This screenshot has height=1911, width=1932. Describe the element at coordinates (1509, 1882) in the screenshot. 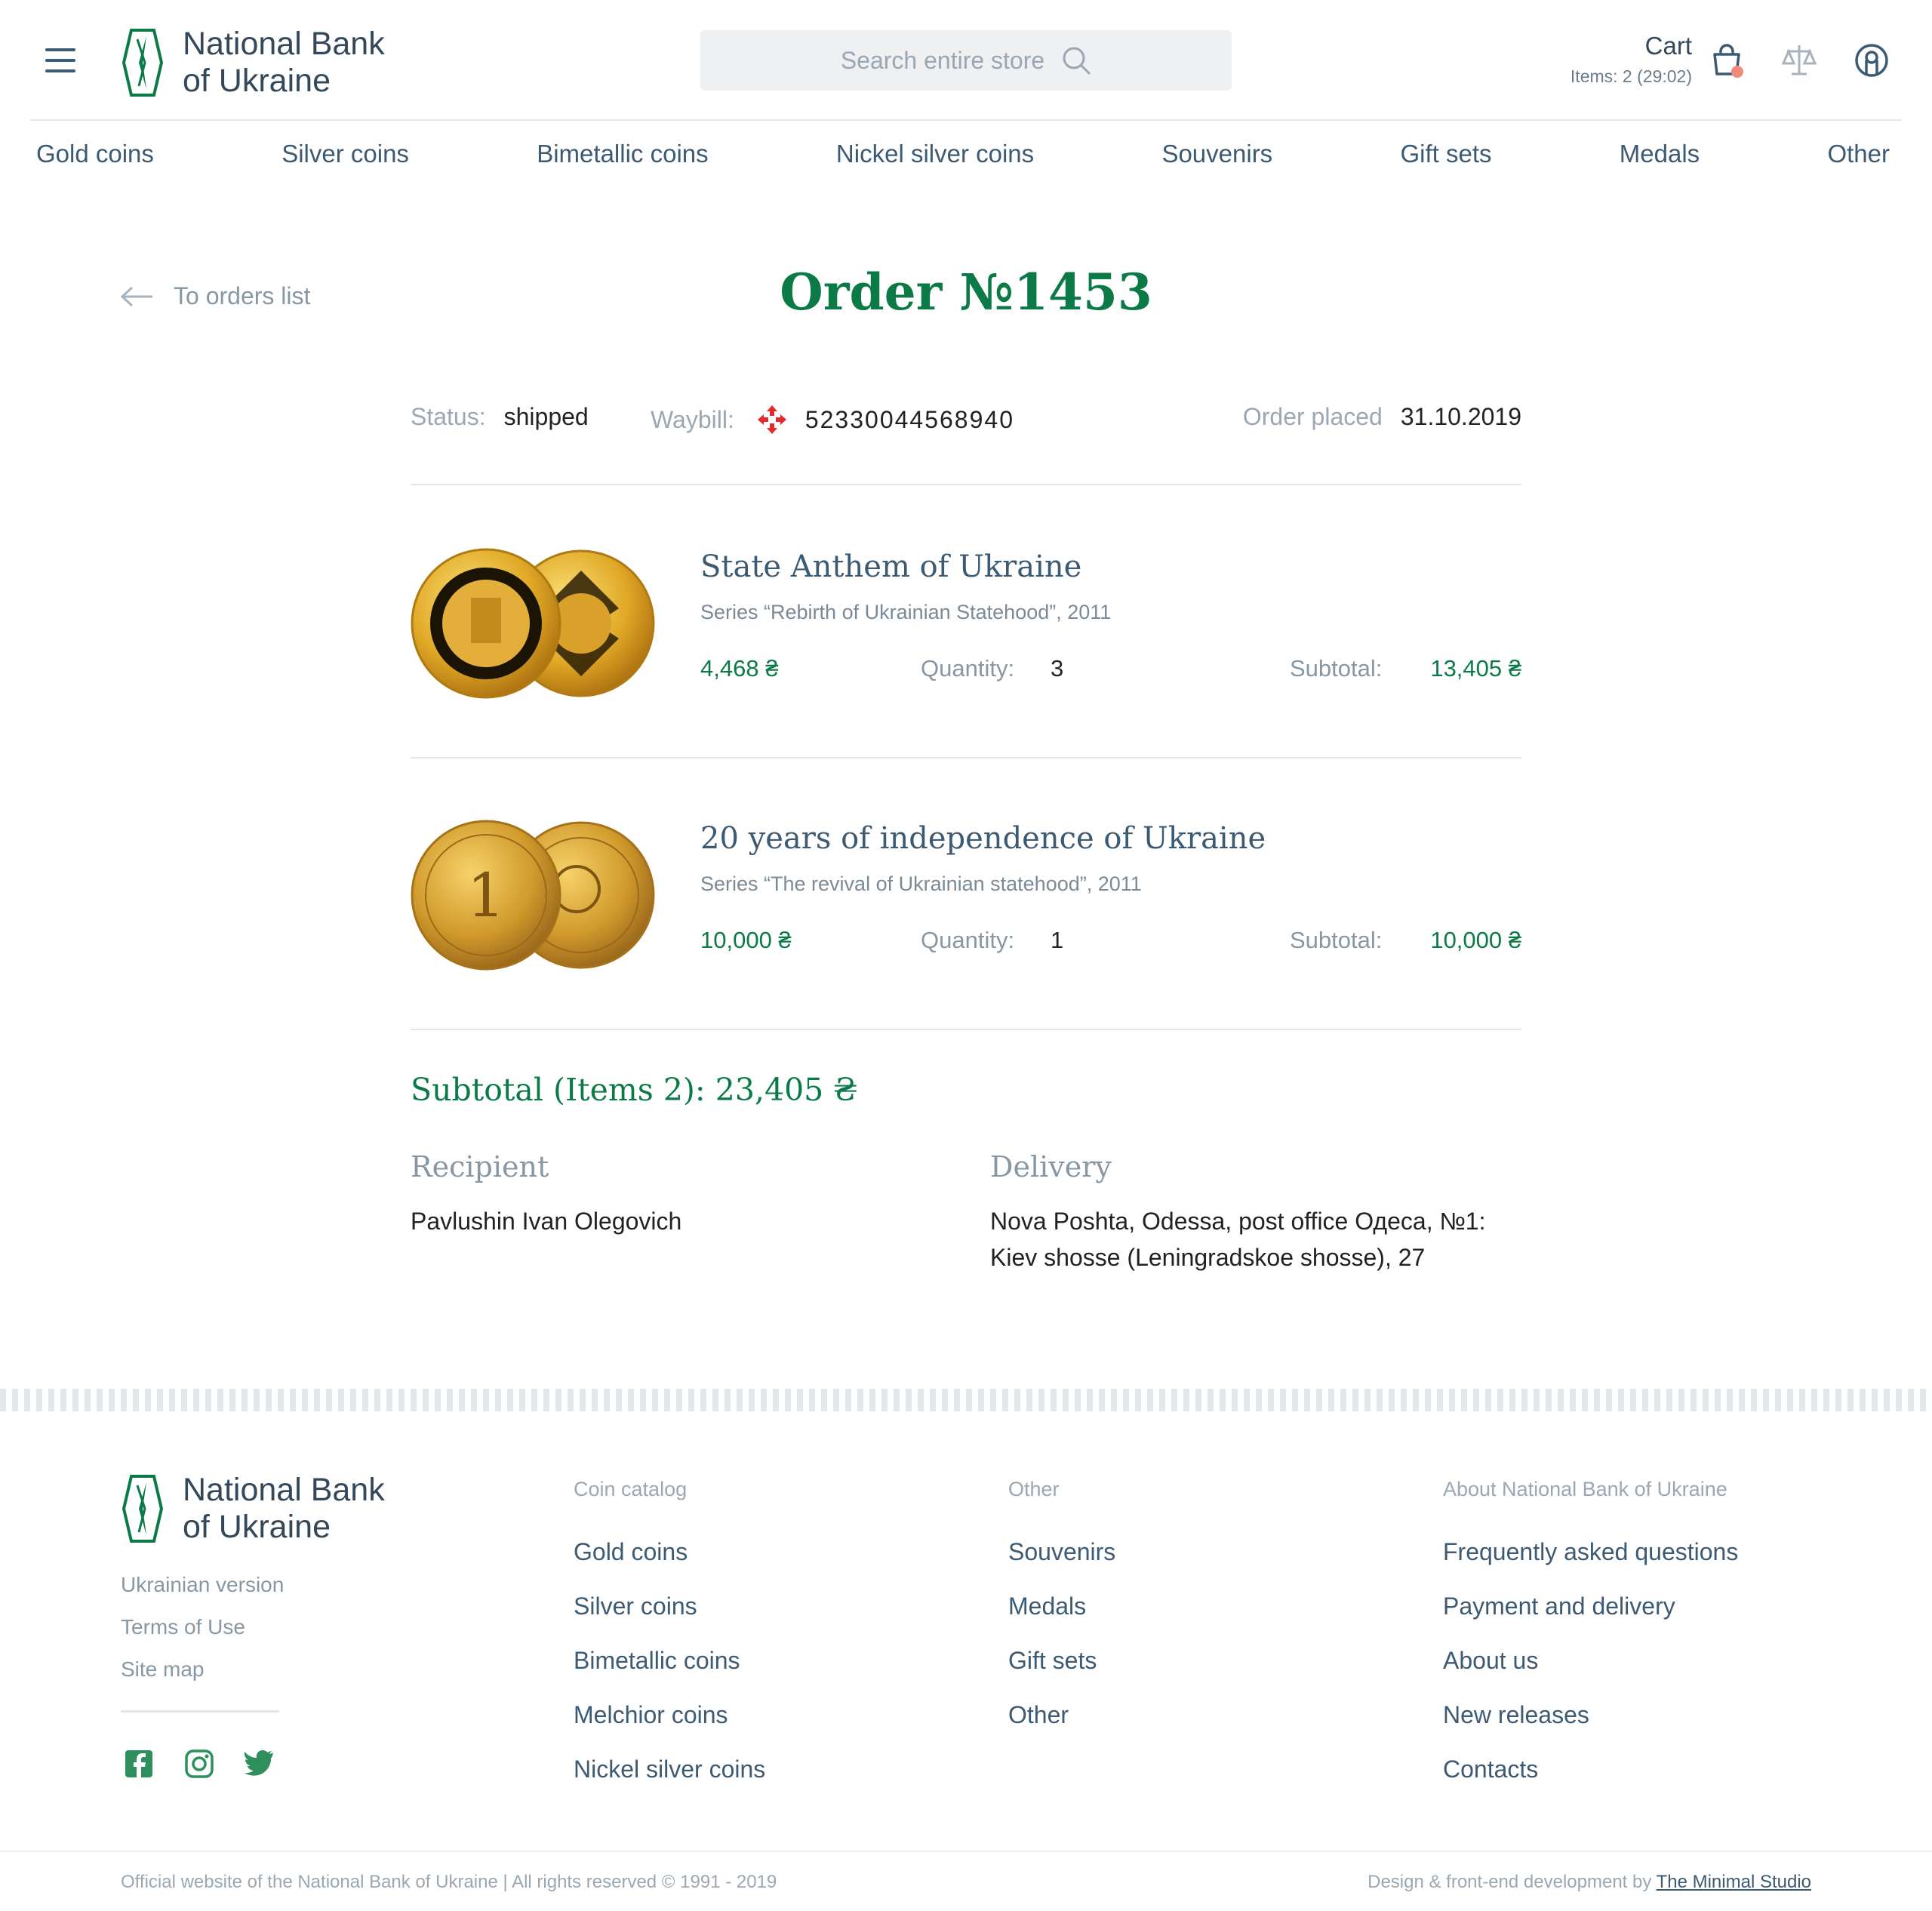

I see `credits-prefix: Design & front-end development by` at that location.